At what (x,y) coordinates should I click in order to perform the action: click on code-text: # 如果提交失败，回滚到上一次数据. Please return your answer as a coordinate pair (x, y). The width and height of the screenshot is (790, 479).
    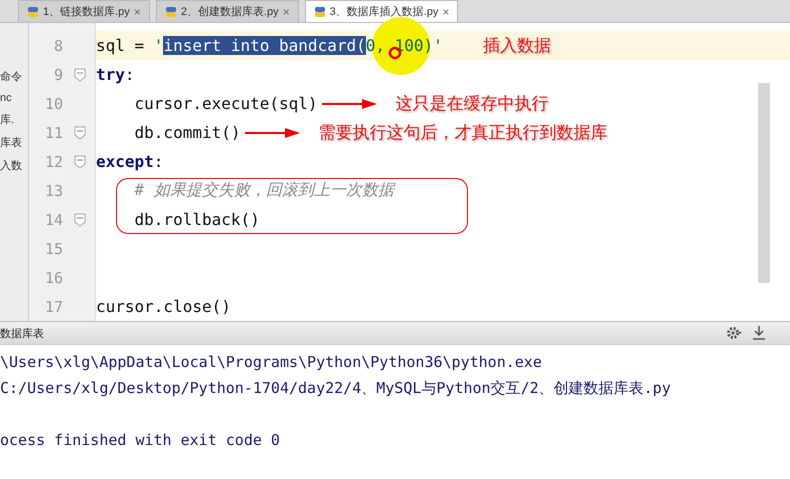
    Looking at the image, I should click on (264, 190).